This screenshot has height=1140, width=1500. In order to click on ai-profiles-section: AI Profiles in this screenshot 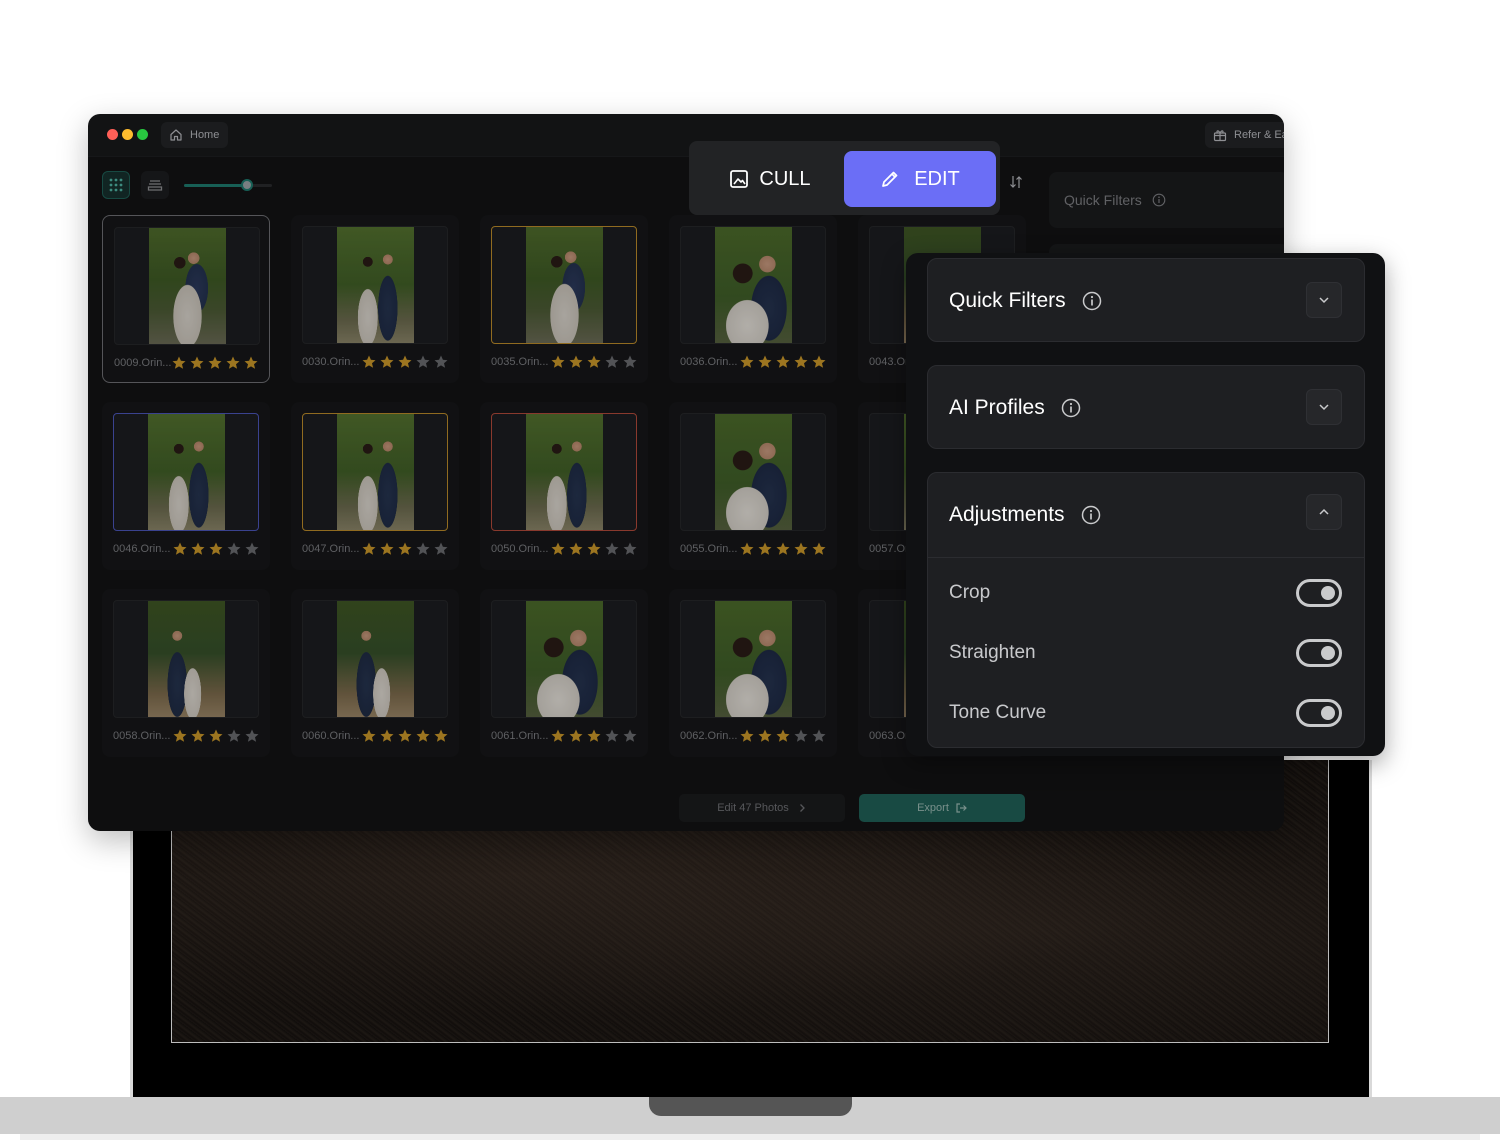, I will do `click(1146, 407)`.